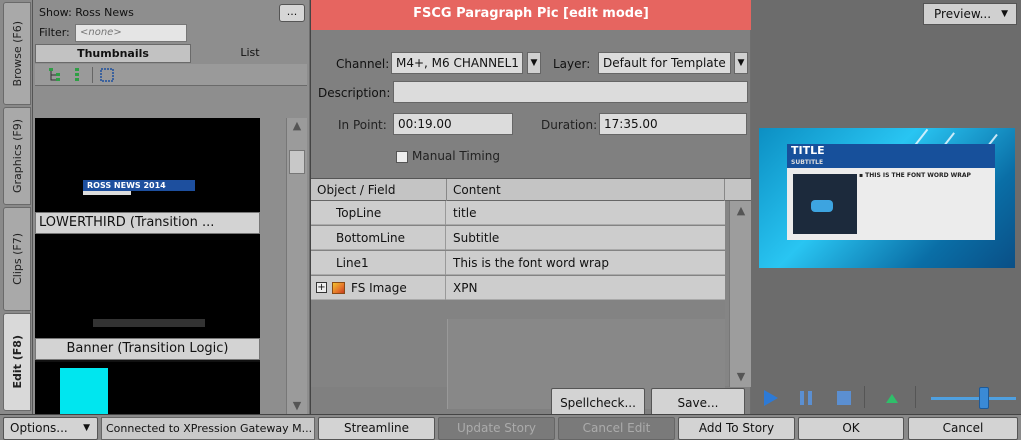 Image resolution: width=1021 pixels, height=440 pixels. What do you see at coordinates (891, 156) in the screenshot?
I see `preview-title: TITLE SUBTITLE` at bounding box center [891, 156].